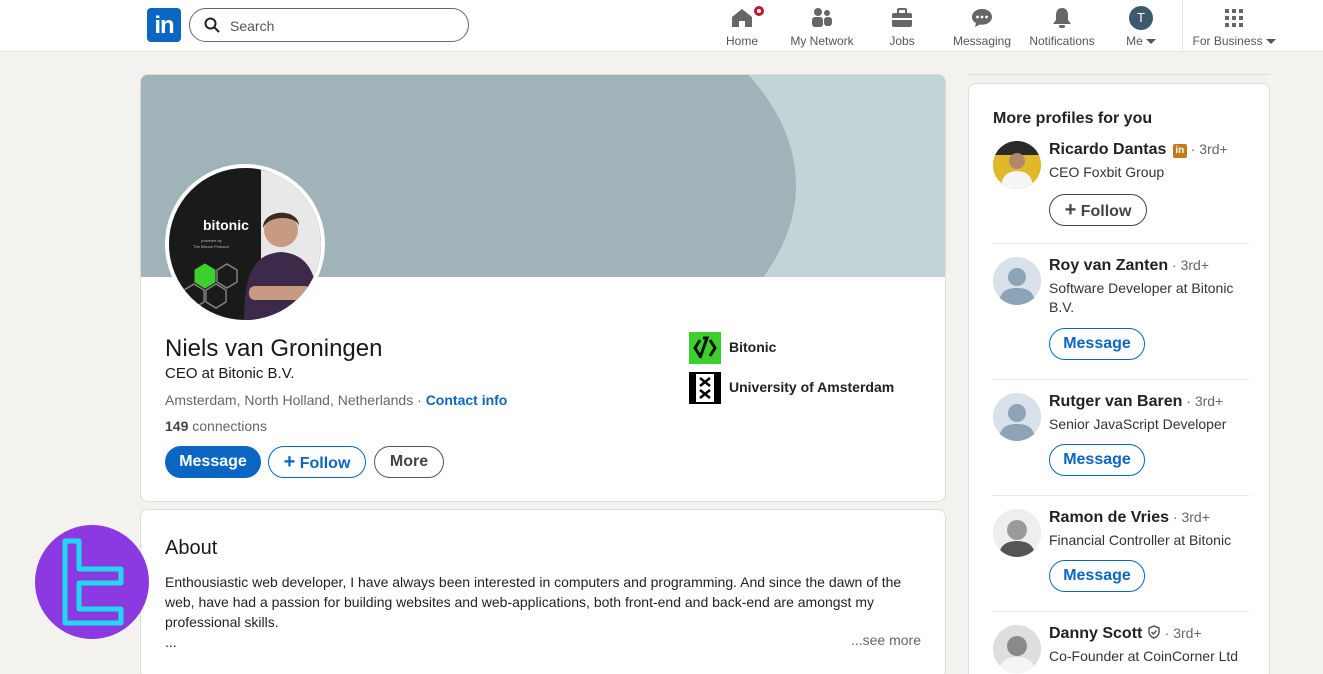 The width and height of the screenshot is (1323, 674). I want to click on profile-photo-image, so click(245, 244).